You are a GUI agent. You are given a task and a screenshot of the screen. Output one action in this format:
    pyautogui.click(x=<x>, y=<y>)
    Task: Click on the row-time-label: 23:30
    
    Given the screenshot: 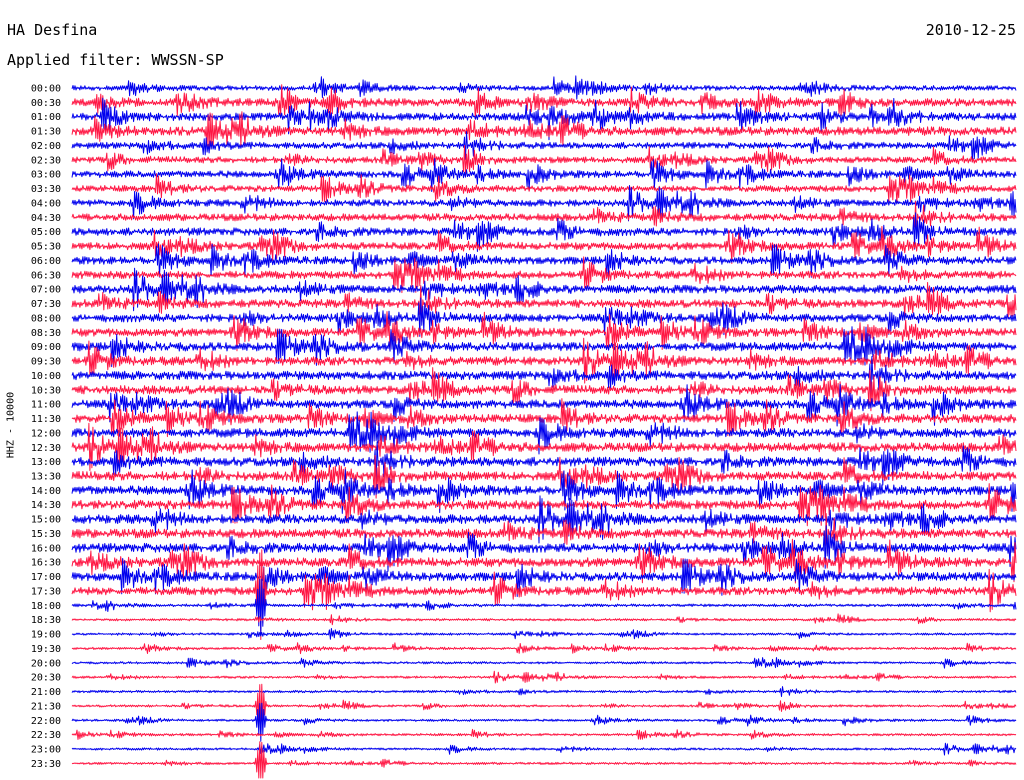 What is the action you would take?
    pyautogui.click(x=46, y=764)
    